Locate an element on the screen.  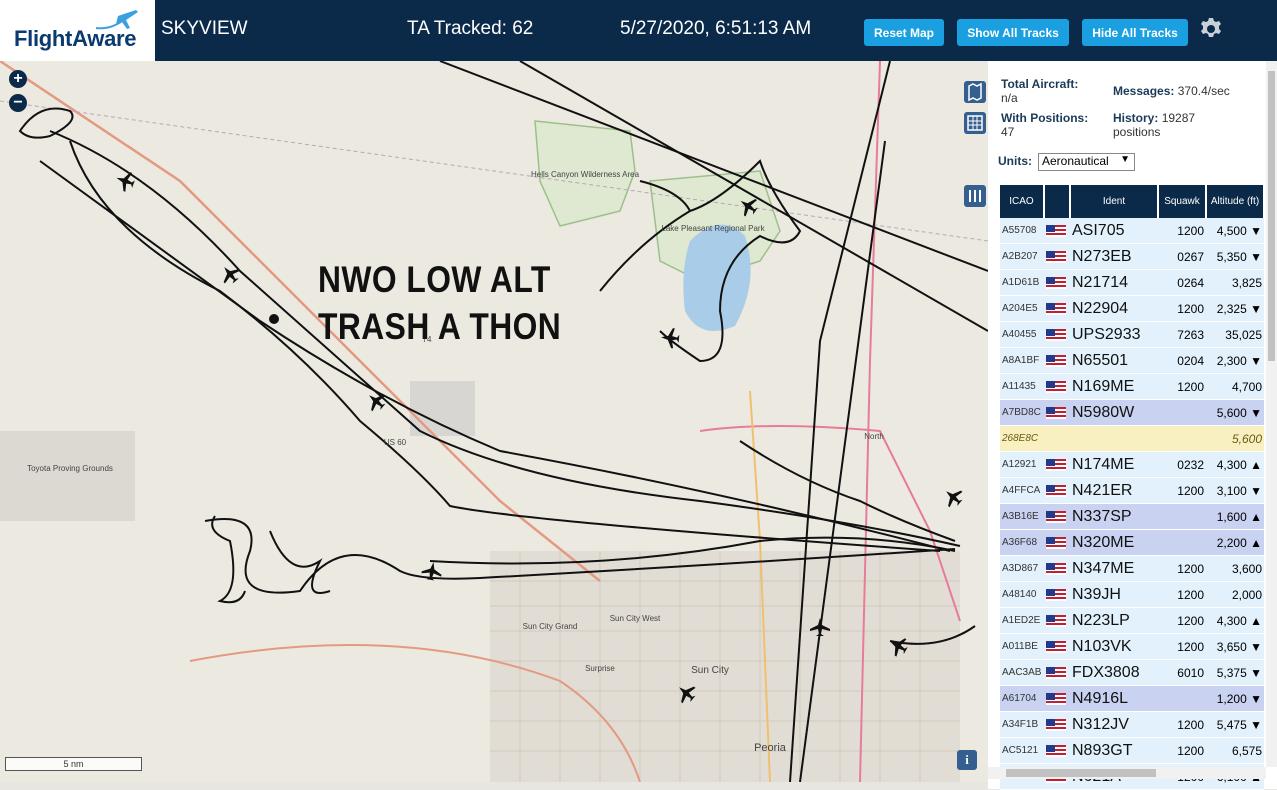
table-row: A7BD8C N5980W 5,600 ▼ is located at coordinates (1132, 412).